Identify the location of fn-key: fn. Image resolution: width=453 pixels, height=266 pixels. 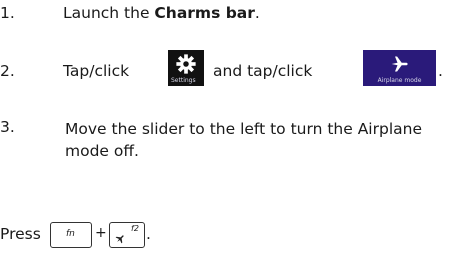
(71, 235).